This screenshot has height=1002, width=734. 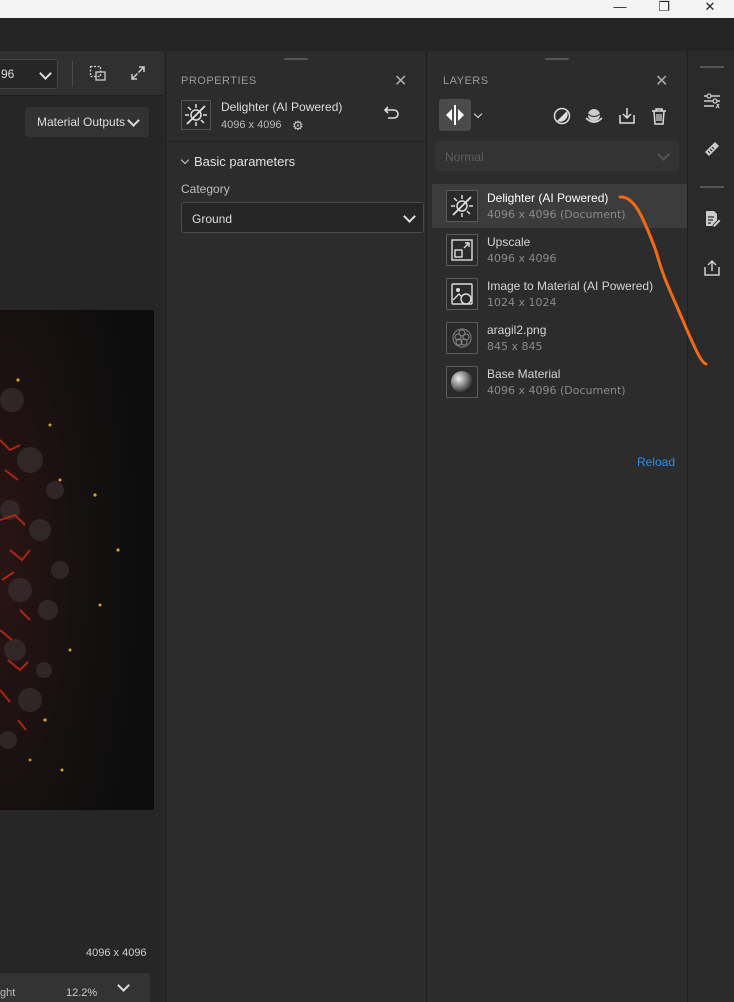 What do you see at coordinates (548, 198) in the screenshot?
I see `layer-name: Delighter (AI Powered)` at bounding box center [548, 198].